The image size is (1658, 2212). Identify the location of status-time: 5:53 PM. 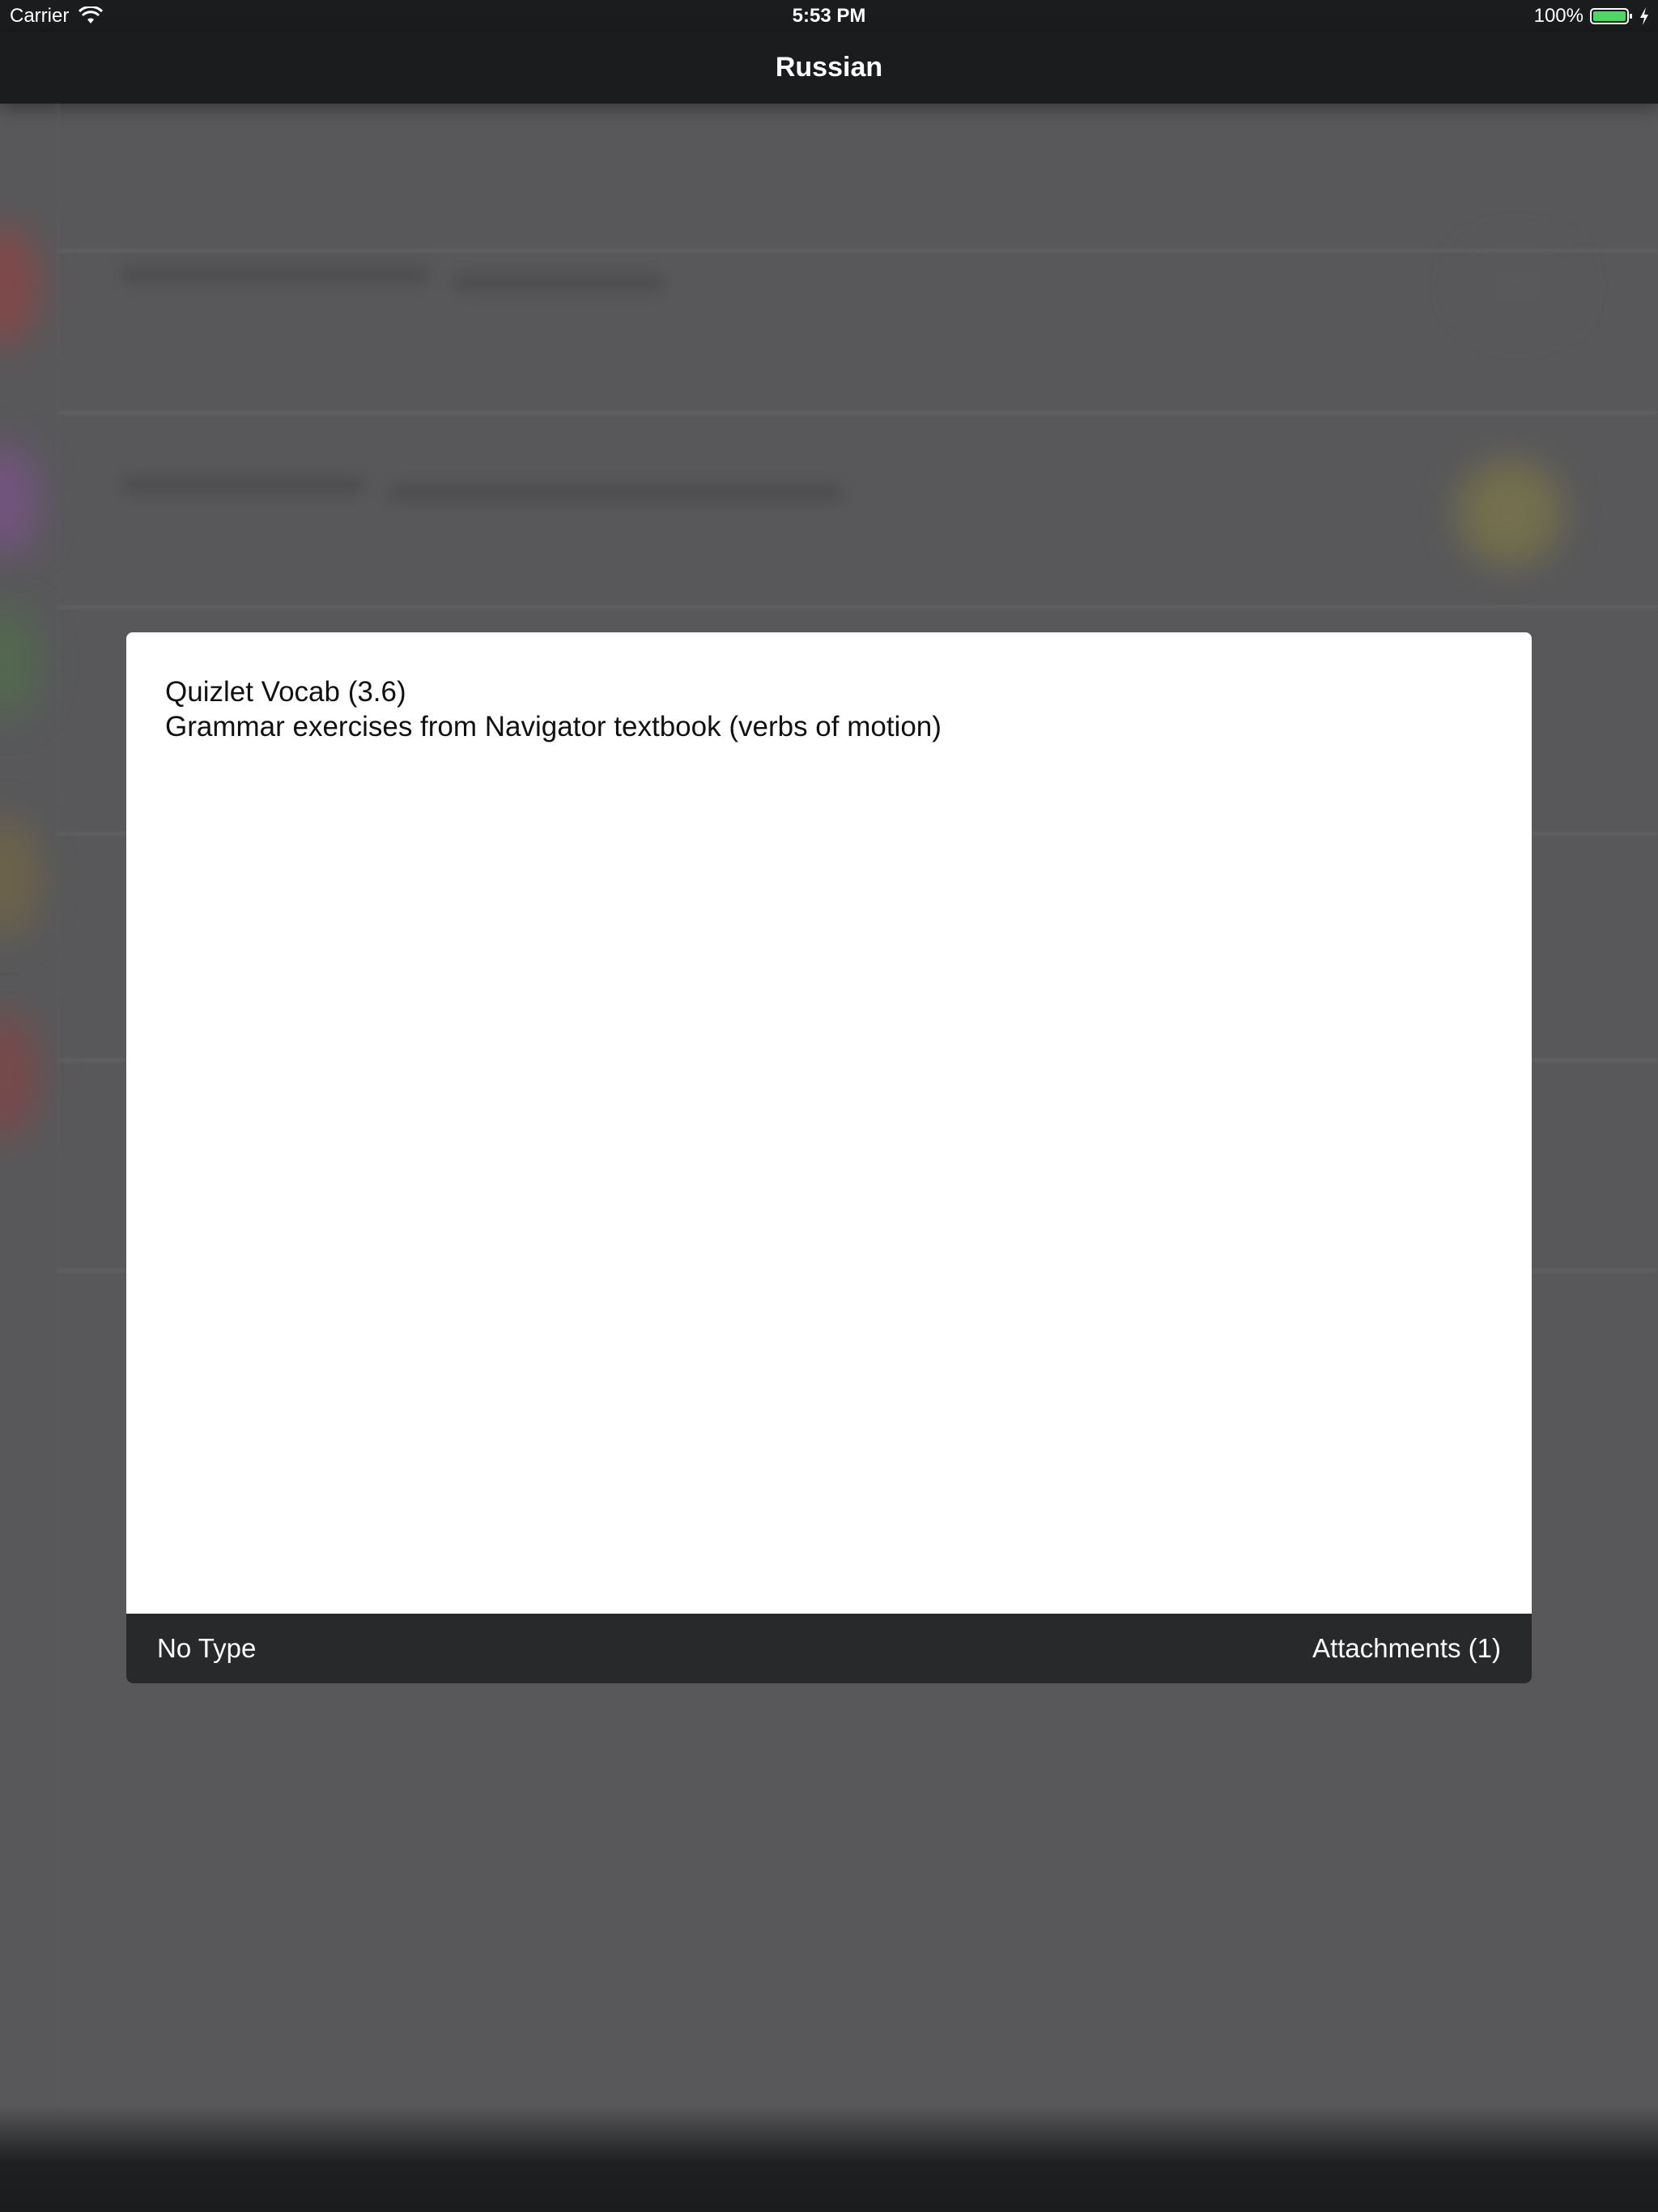
(829, 16).